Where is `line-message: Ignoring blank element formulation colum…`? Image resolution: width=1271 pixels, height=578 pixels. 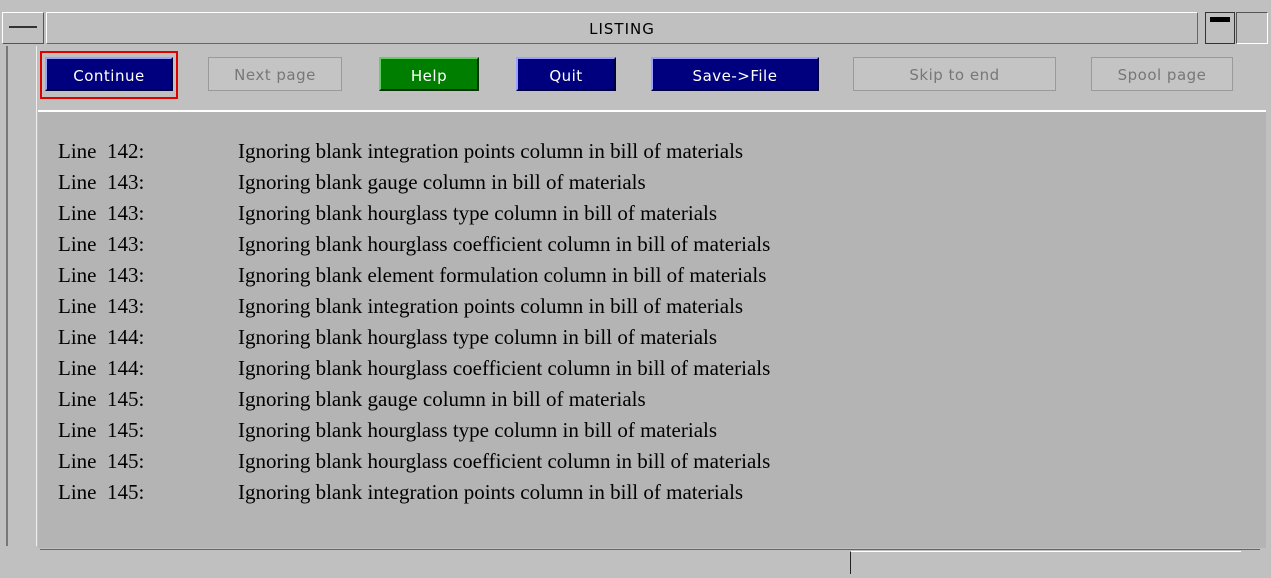 line-message: Ignoring blank element formulation colum… is located at coordinates (502, 275).